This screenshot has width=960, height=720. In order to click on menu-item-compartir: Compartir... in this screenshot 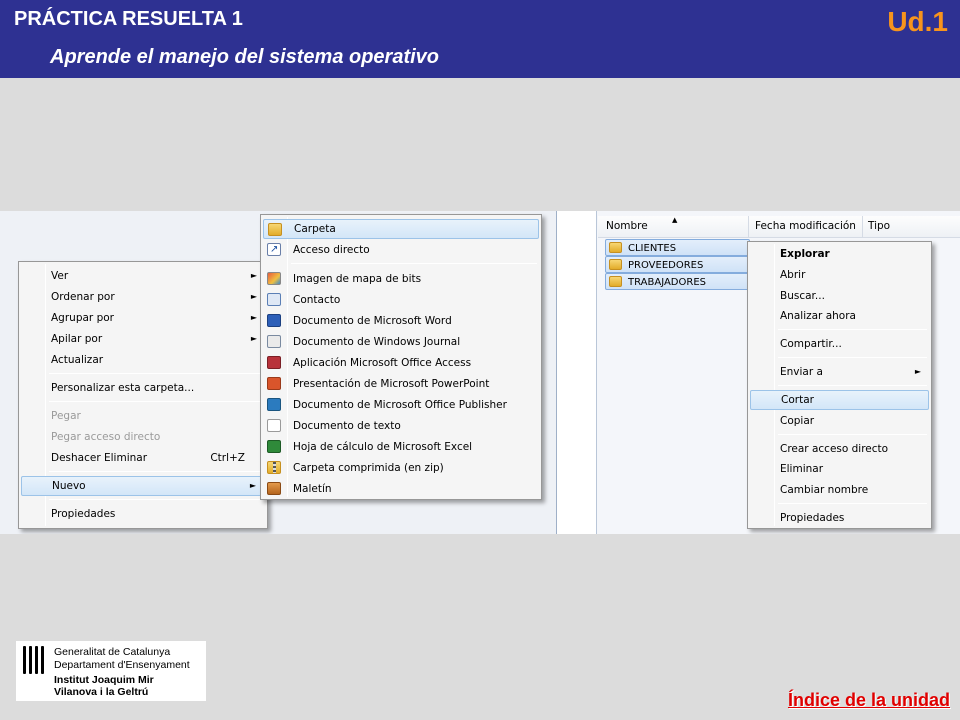, I will do `click(839, 344)`.